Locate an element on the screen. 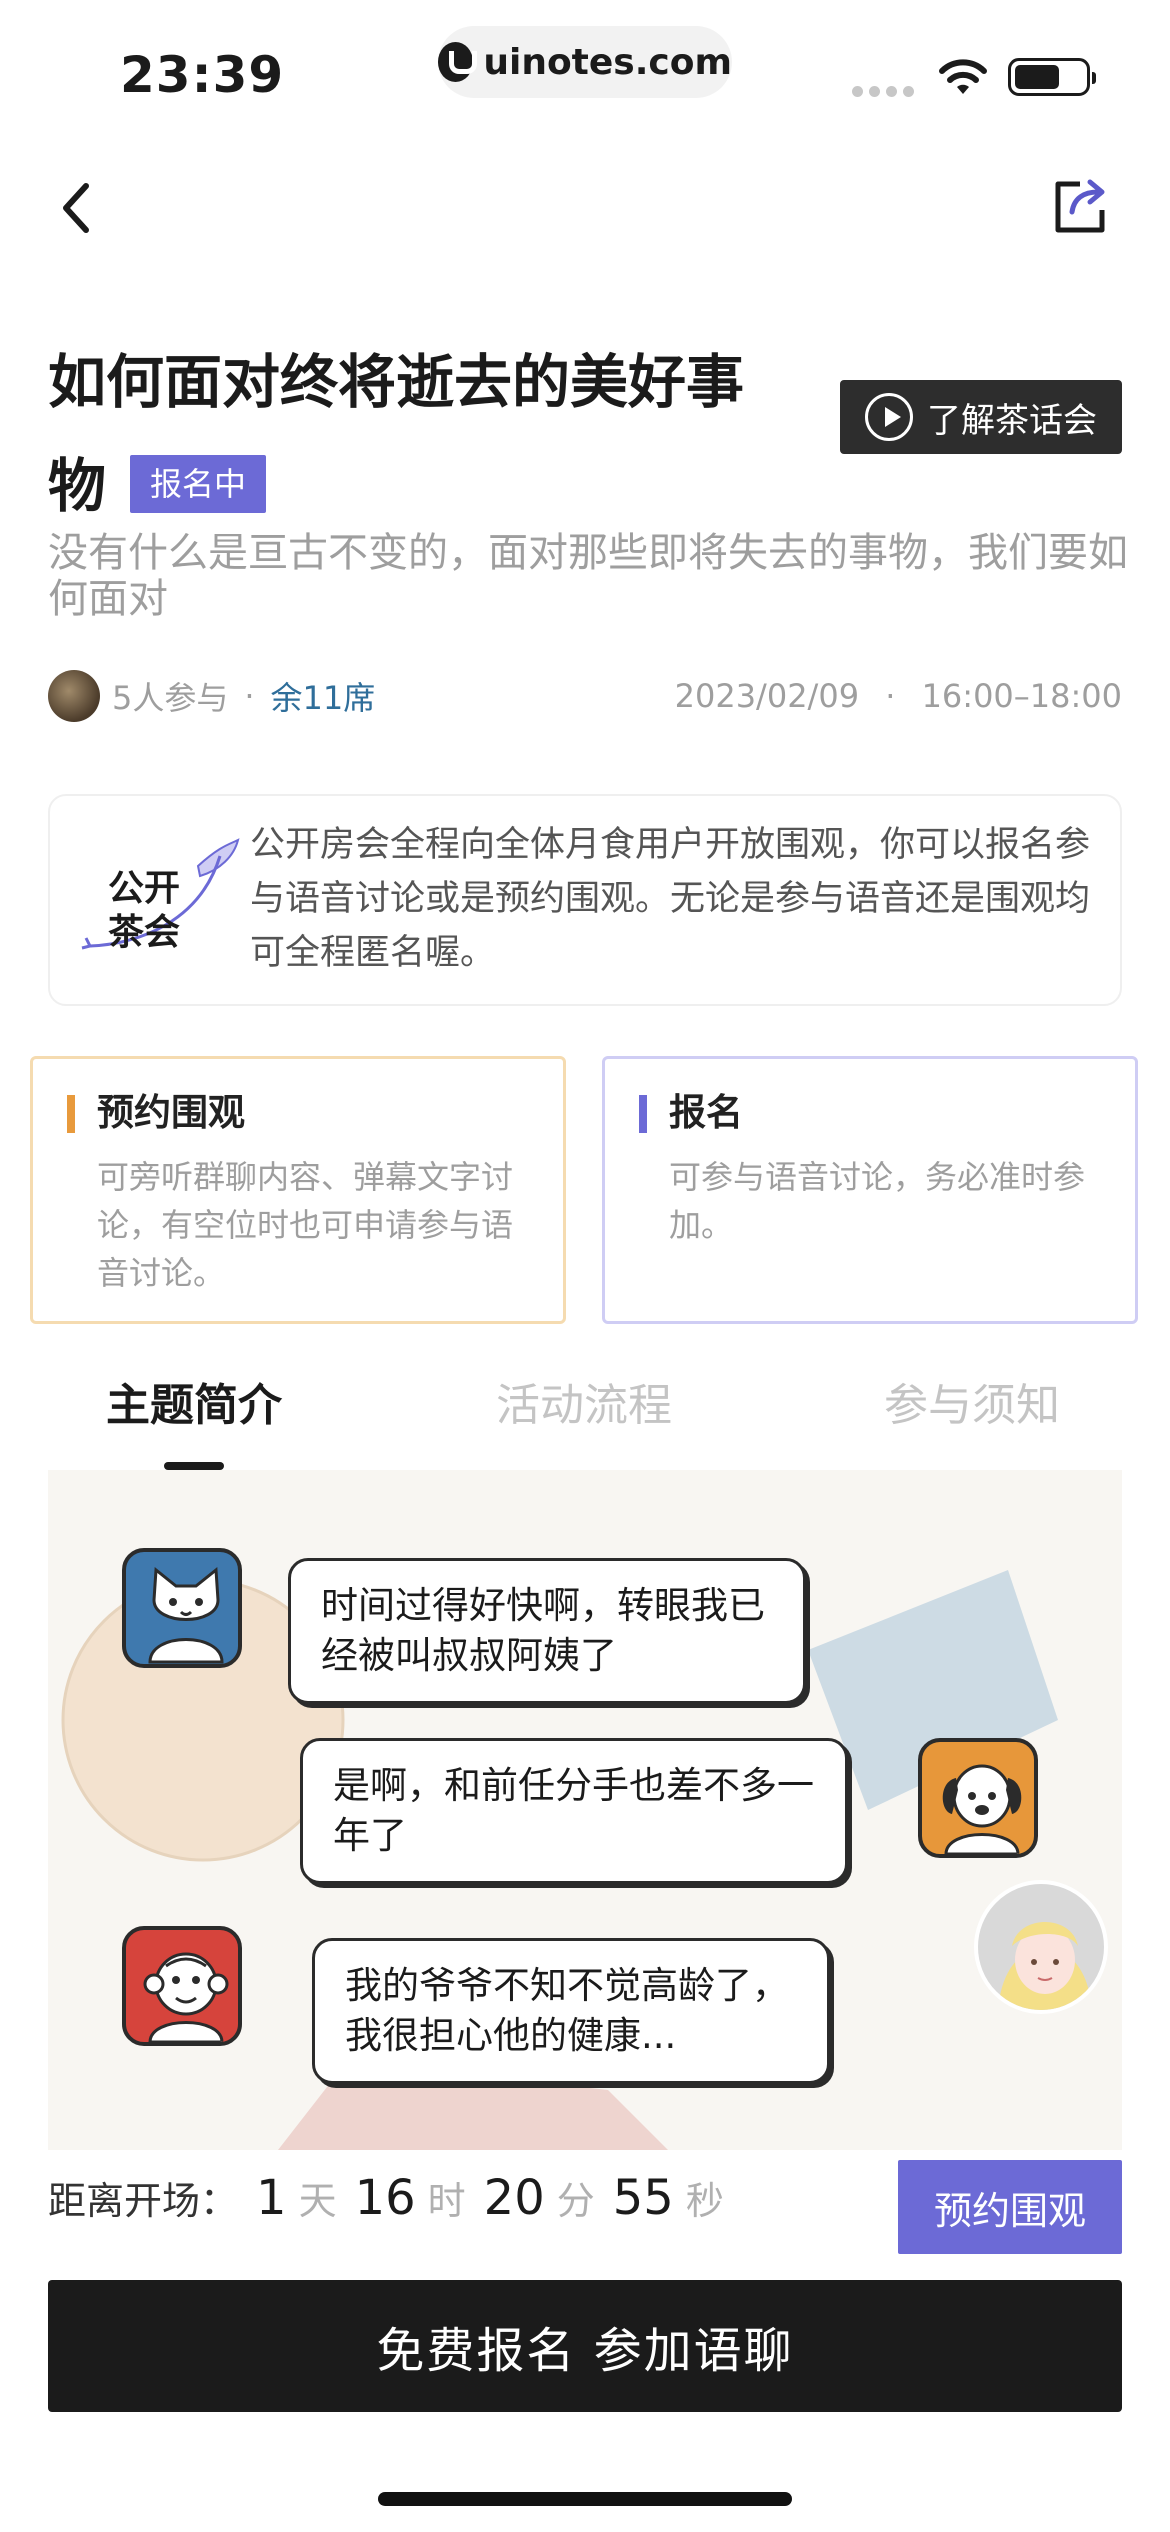  play-icon is located at coordinates (889, 417).